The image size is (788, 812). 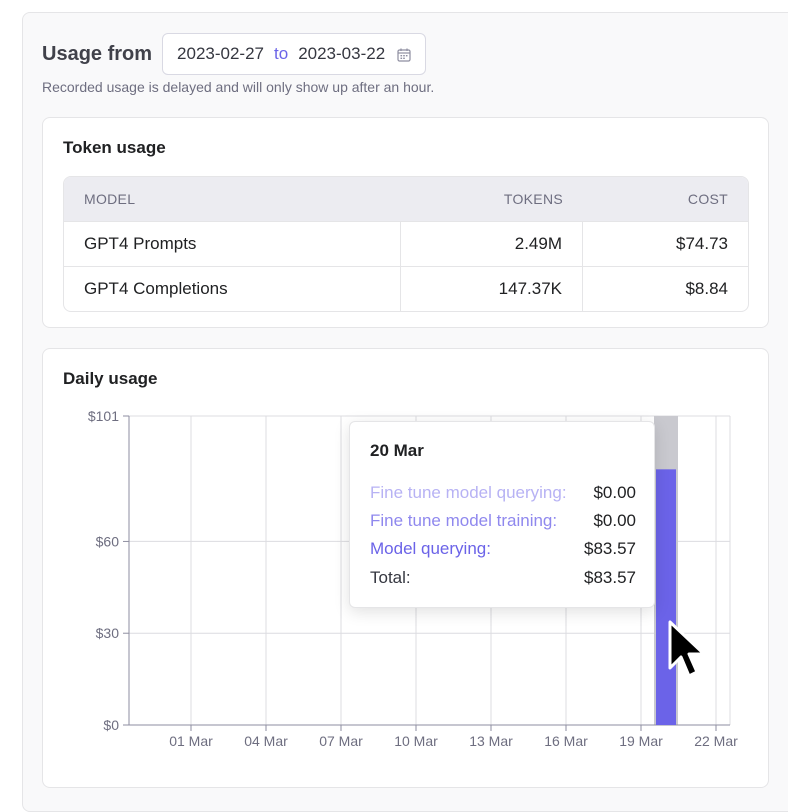 What do you see at coordinates (503, 549) in the screenshot?
I see `tooltip-row: Model querying: $83.57` at bounding box center [503, 549].